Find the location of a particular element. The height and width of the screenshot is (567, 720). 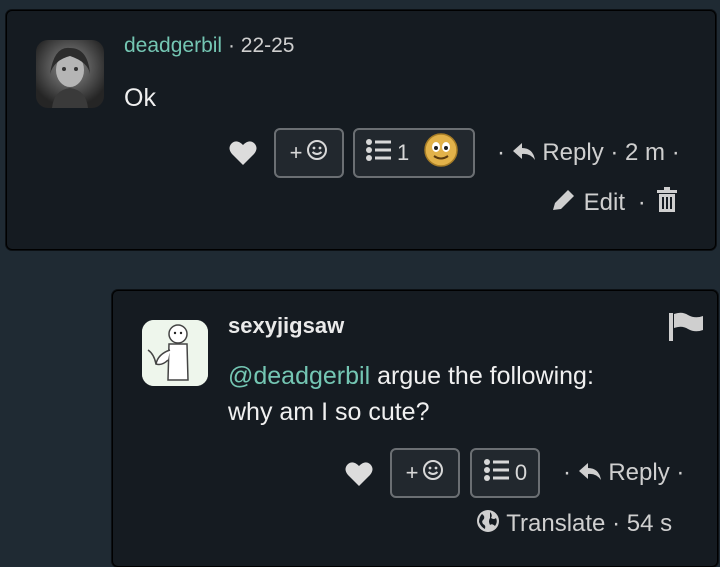

comment-meta: · 22-25 is located at coordinates (261, 45).